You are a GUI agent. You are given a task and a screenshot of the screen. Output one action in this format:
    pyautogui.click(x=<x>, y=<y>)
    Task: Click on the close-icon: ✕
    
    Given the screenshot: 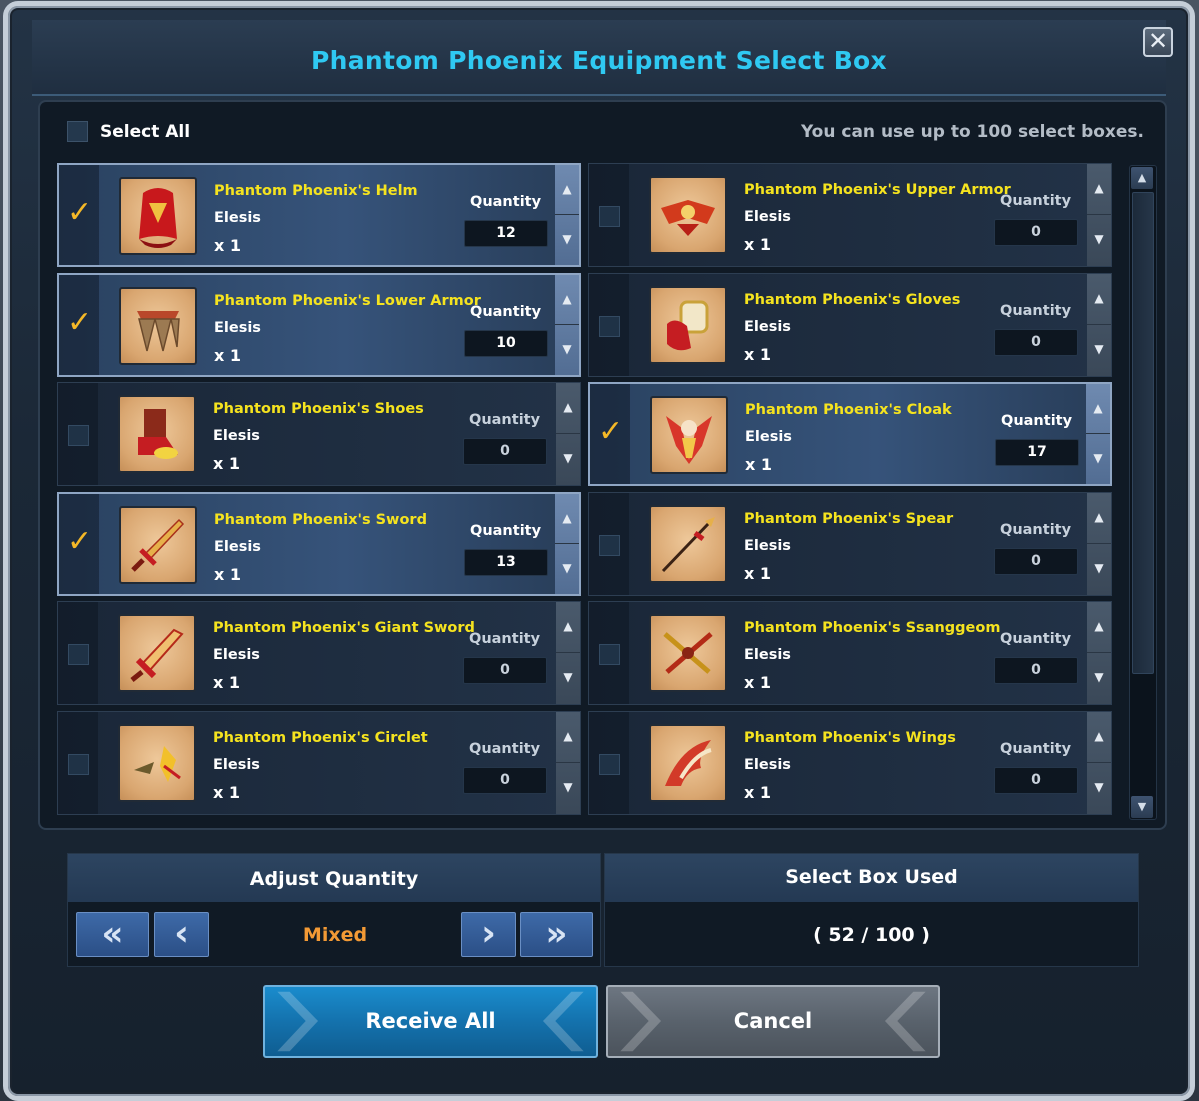 What is the action you would take?
    pyautogui.click(x=1158, y=42)
    